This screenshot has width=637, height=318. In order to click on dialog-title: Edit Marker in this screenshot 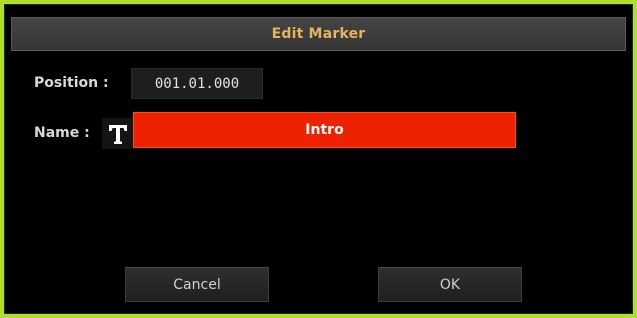, I will do `click(318, 34)`.